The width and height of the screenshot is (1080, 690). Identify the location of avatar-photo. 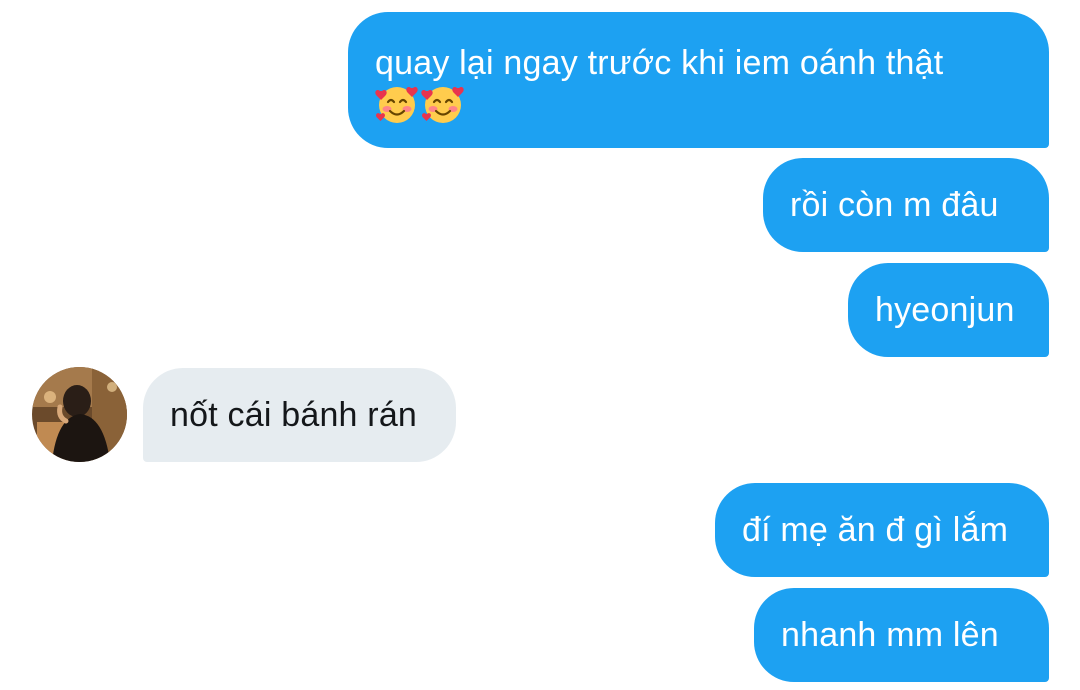
(79, 414).